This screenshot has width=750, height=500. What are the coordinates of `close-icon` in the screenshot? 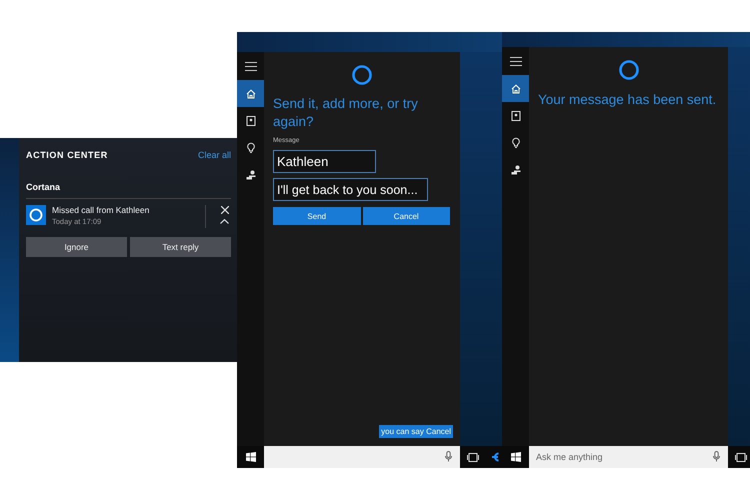 It's located at (224, 210).